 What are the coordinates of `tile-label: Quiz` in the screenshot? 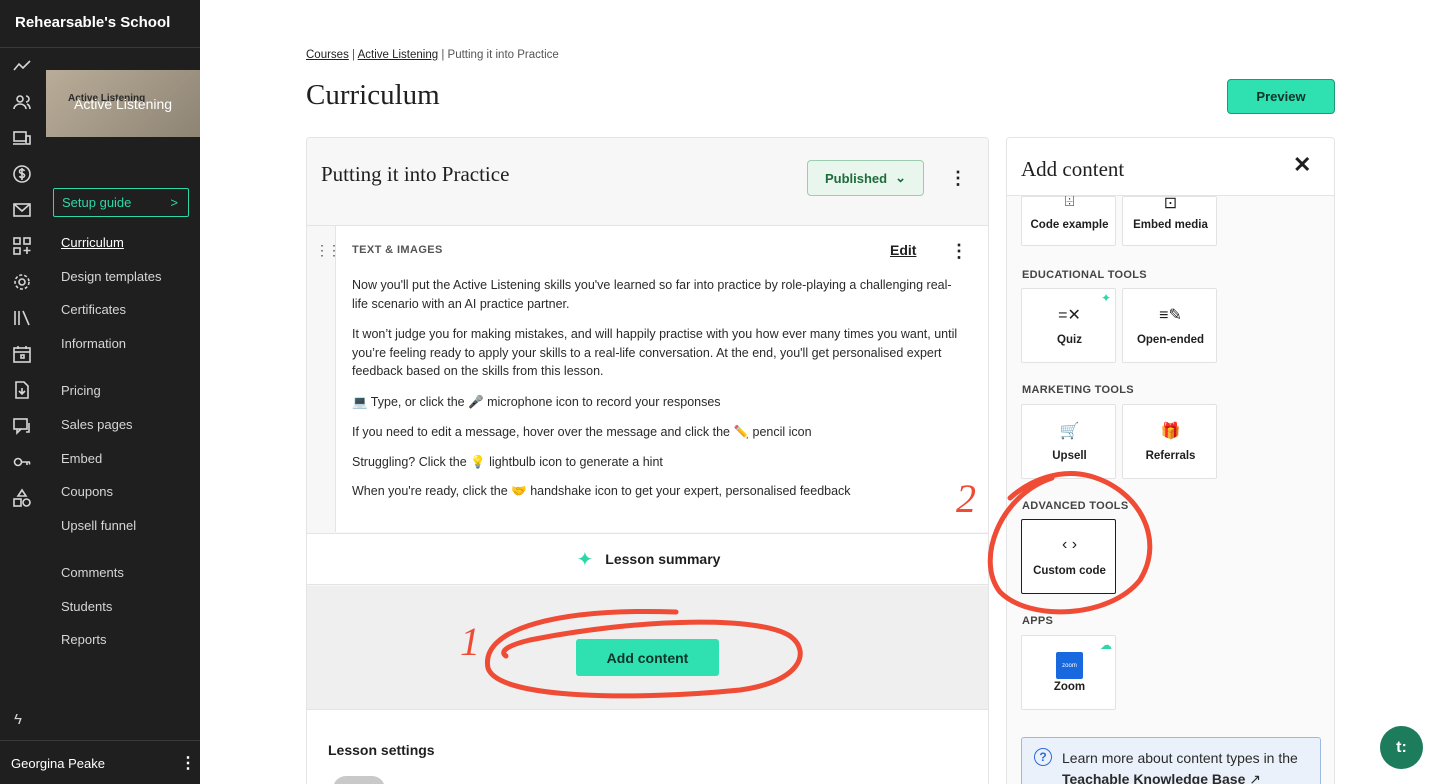 It's located at (1069, 340).